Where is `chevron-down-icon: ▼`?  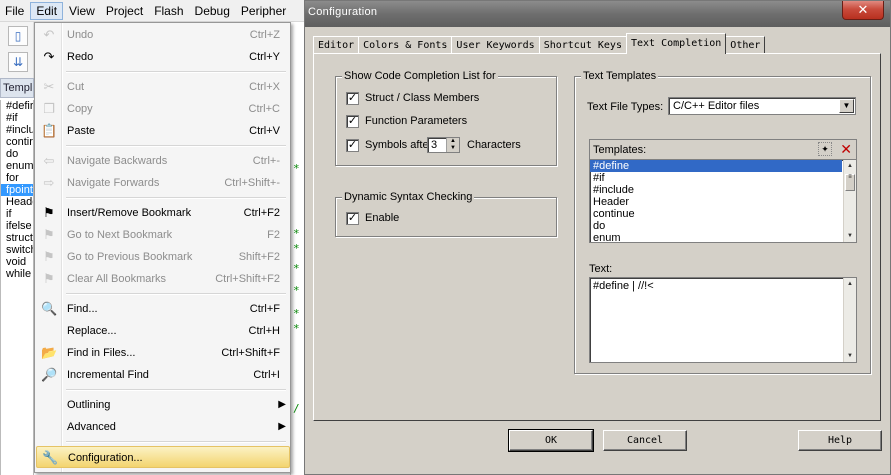 chevron-down-icon: ▼ is located at coordinates (846, 106).